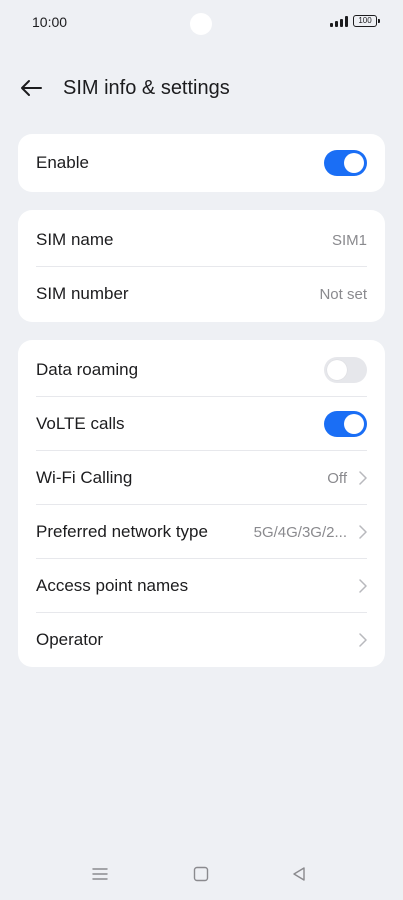 Image resolution: width=403 pixels, height=900 pixels. I want to click on status-bar: 10:00 100, so click(201, 23).